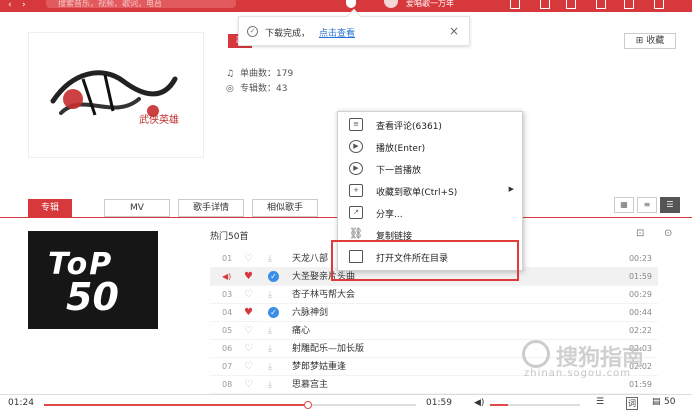  What do you see at coordinates (417, 193) in the screenshot?
I see `menu-item-label: 收藏到歌单(Ctrl+S)` at bounding box center [417, 193].